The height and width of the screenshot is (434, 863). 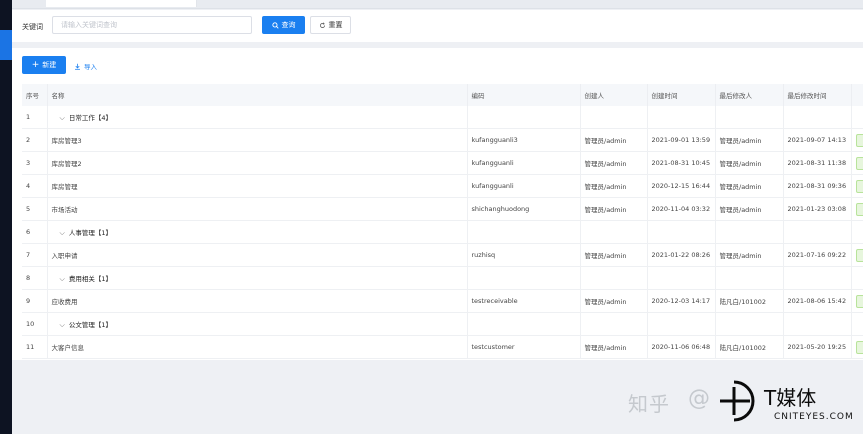 I want to click on row-name: 市场活动, so click(x=257, y=209).